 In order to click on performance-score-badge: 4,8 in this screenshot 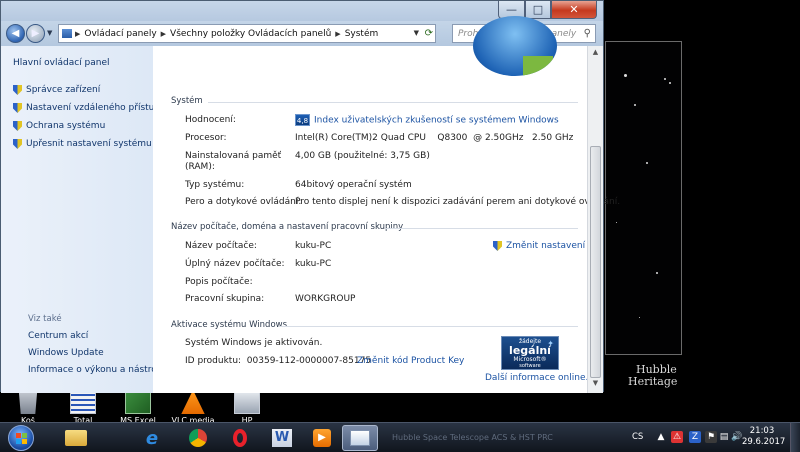, I will do `click(302, 120)`.